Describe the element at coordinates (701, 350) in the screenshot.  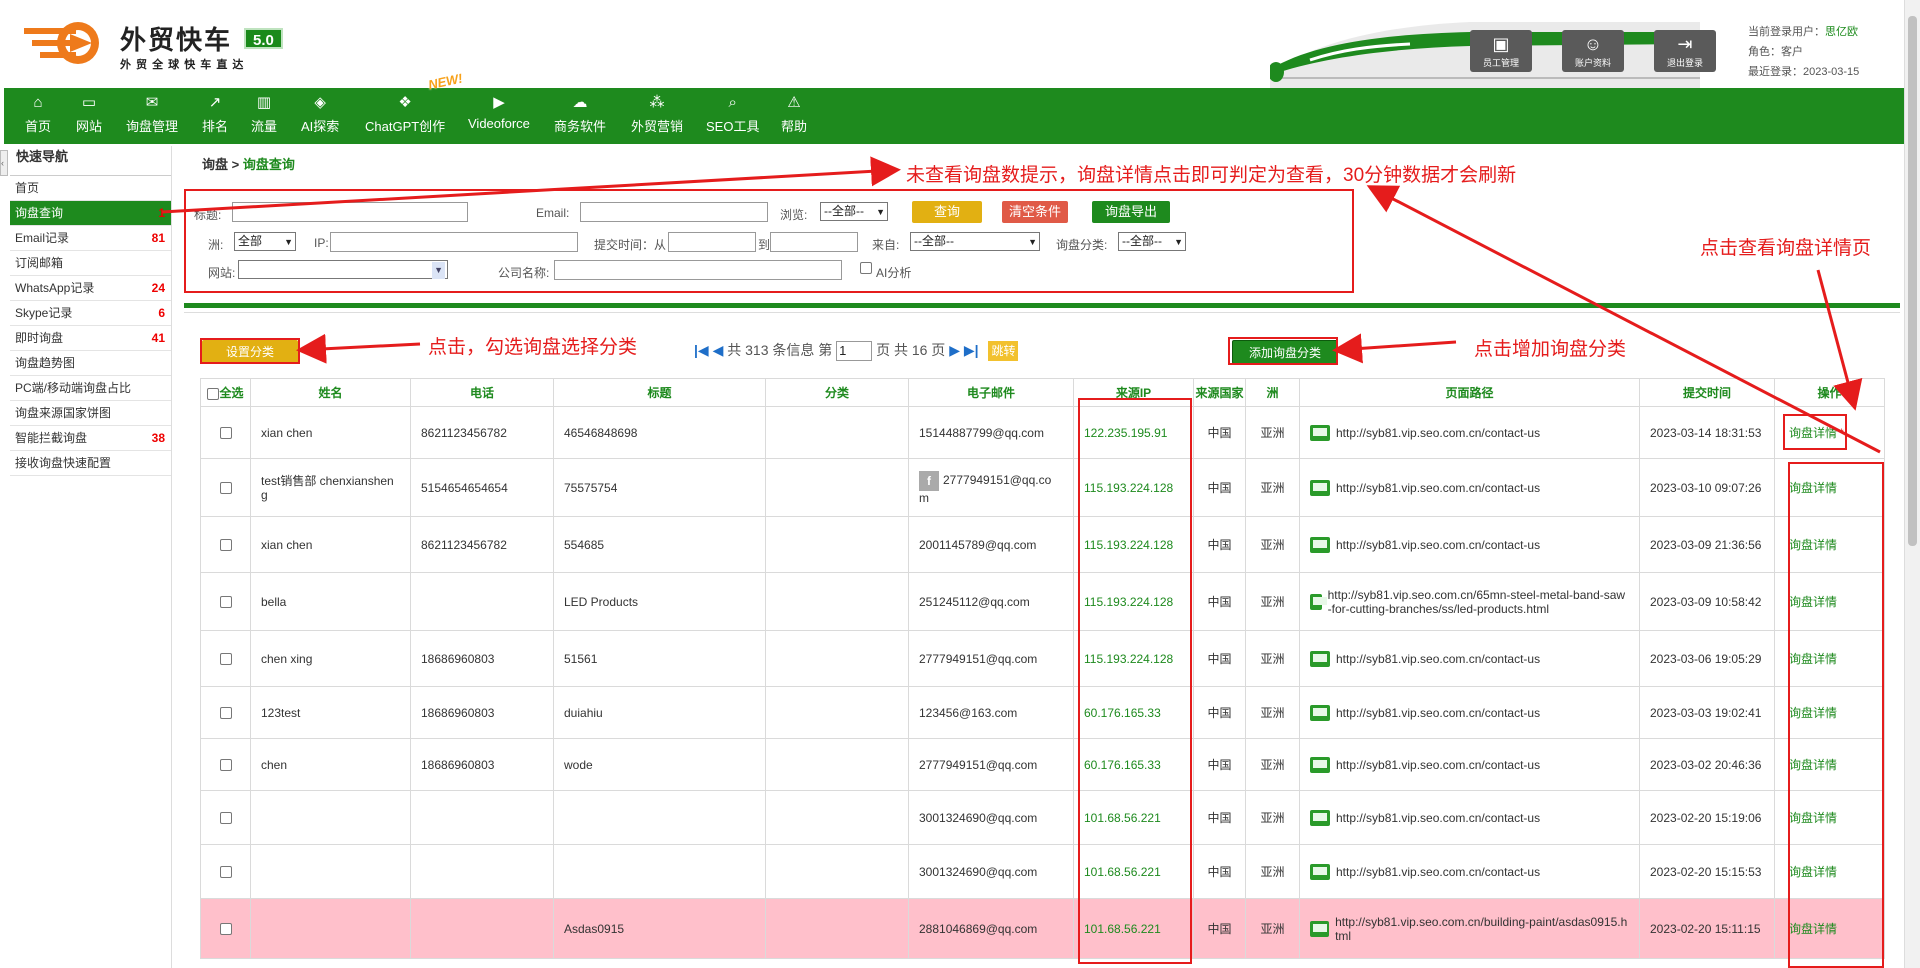
I see `first-page-icon: |◀` at that location.